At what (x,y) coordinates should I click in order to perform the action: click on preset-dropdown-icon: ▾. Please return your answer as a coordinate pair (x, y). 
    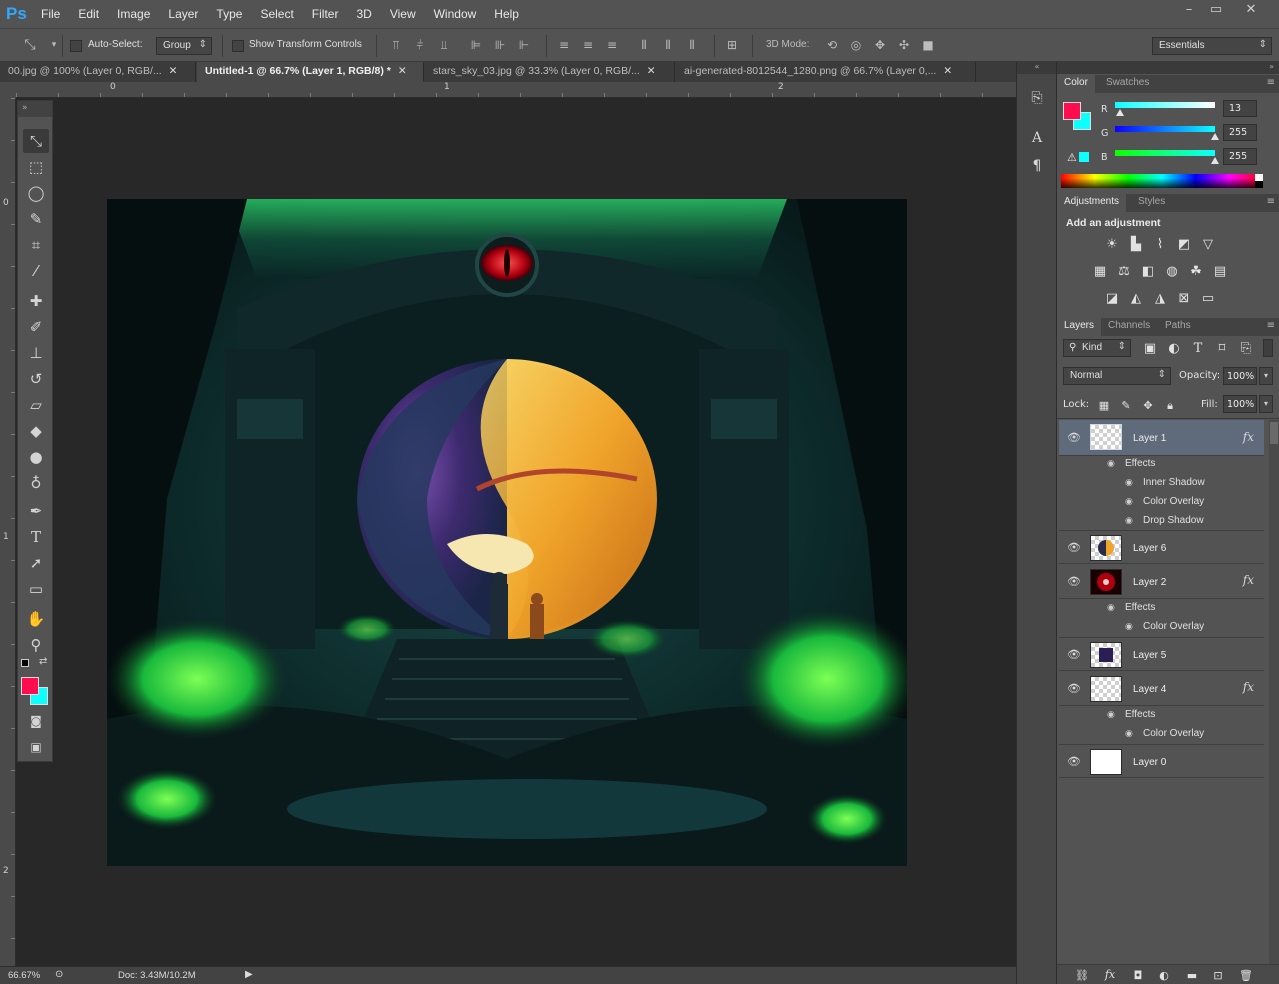
    Looking at the image, I should click on (54, 45).